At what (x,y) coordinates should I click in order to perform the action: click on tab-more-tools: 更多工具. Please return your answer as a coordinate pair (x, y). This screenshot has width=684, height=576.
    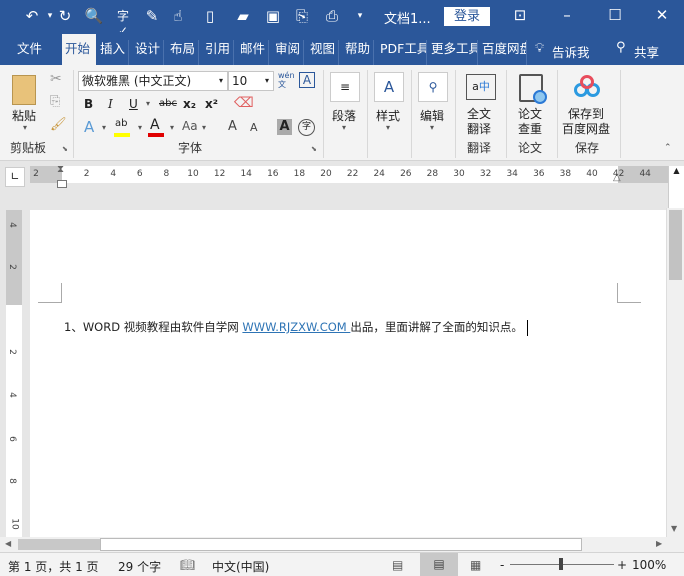
    Looking at the image, I should click on (453, 52).